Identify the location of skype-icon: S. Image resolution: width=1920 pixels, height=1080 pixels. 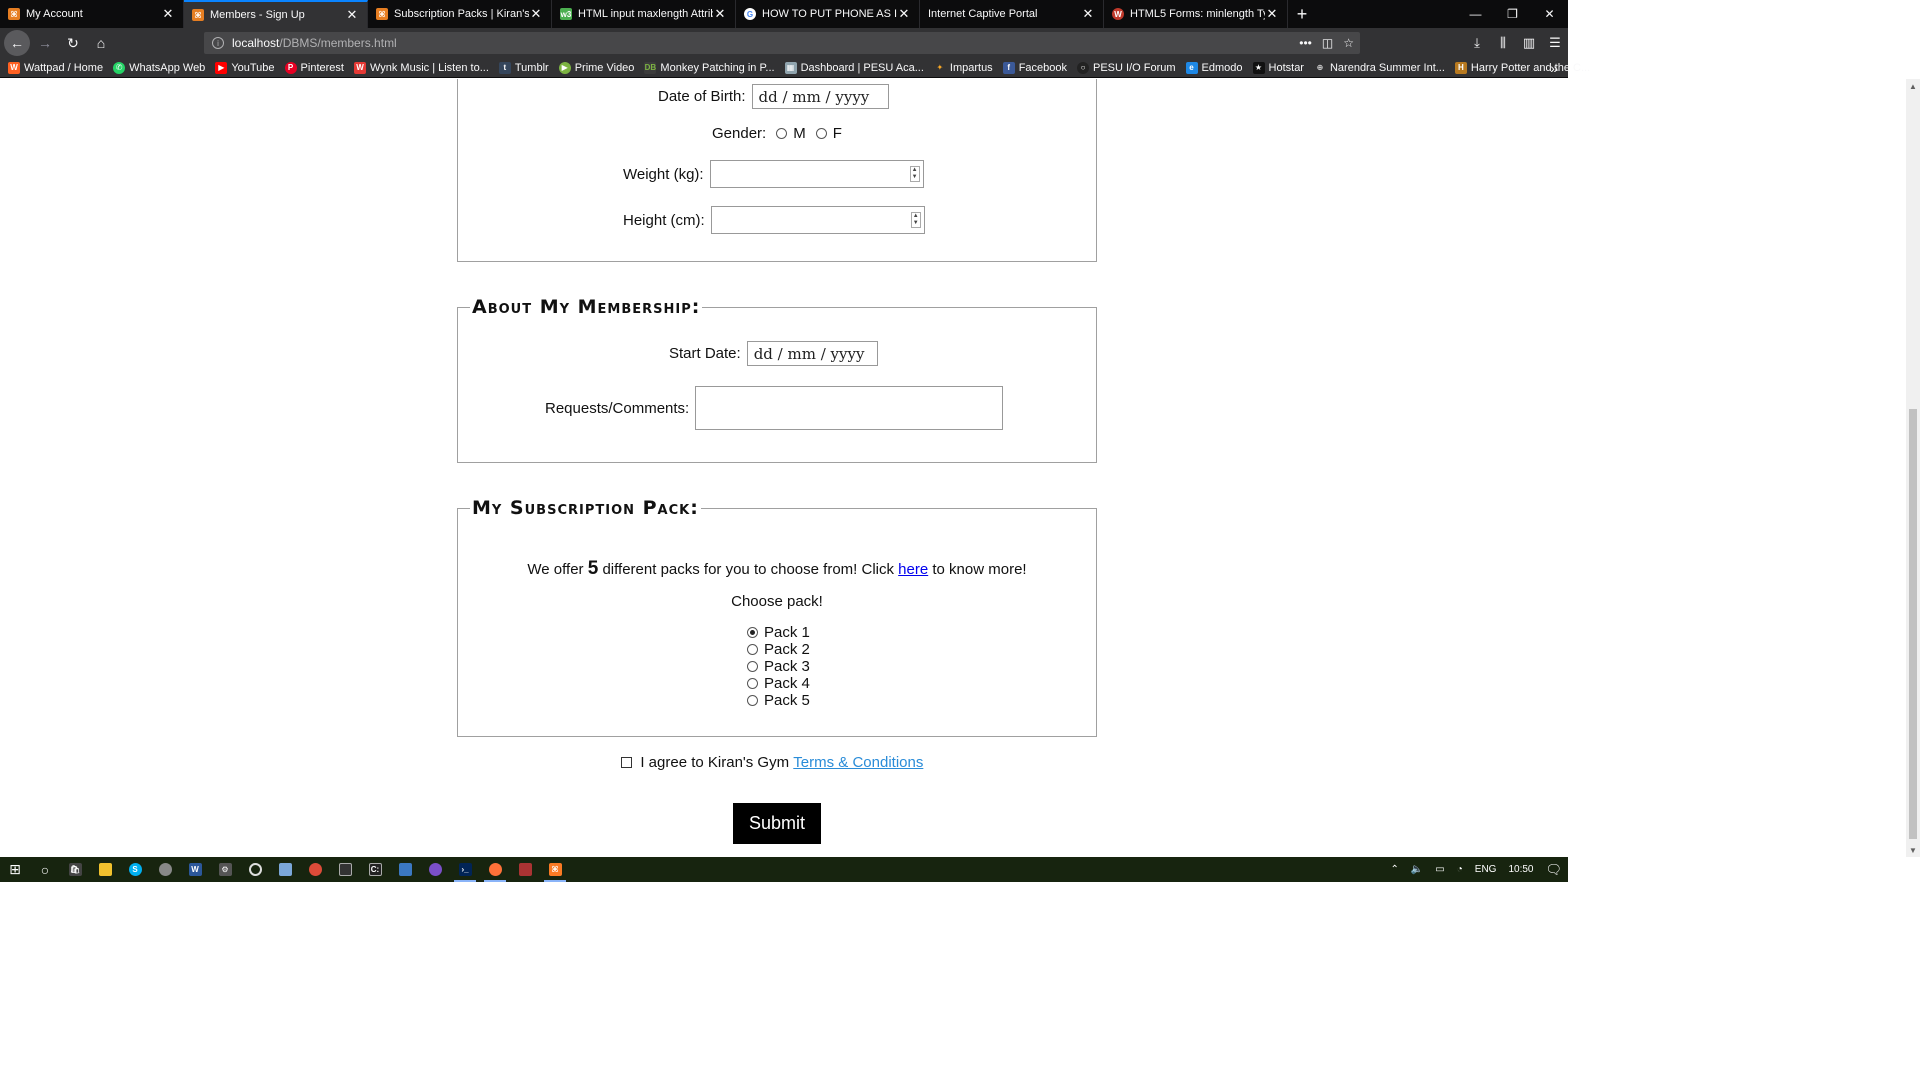
(135, 869).